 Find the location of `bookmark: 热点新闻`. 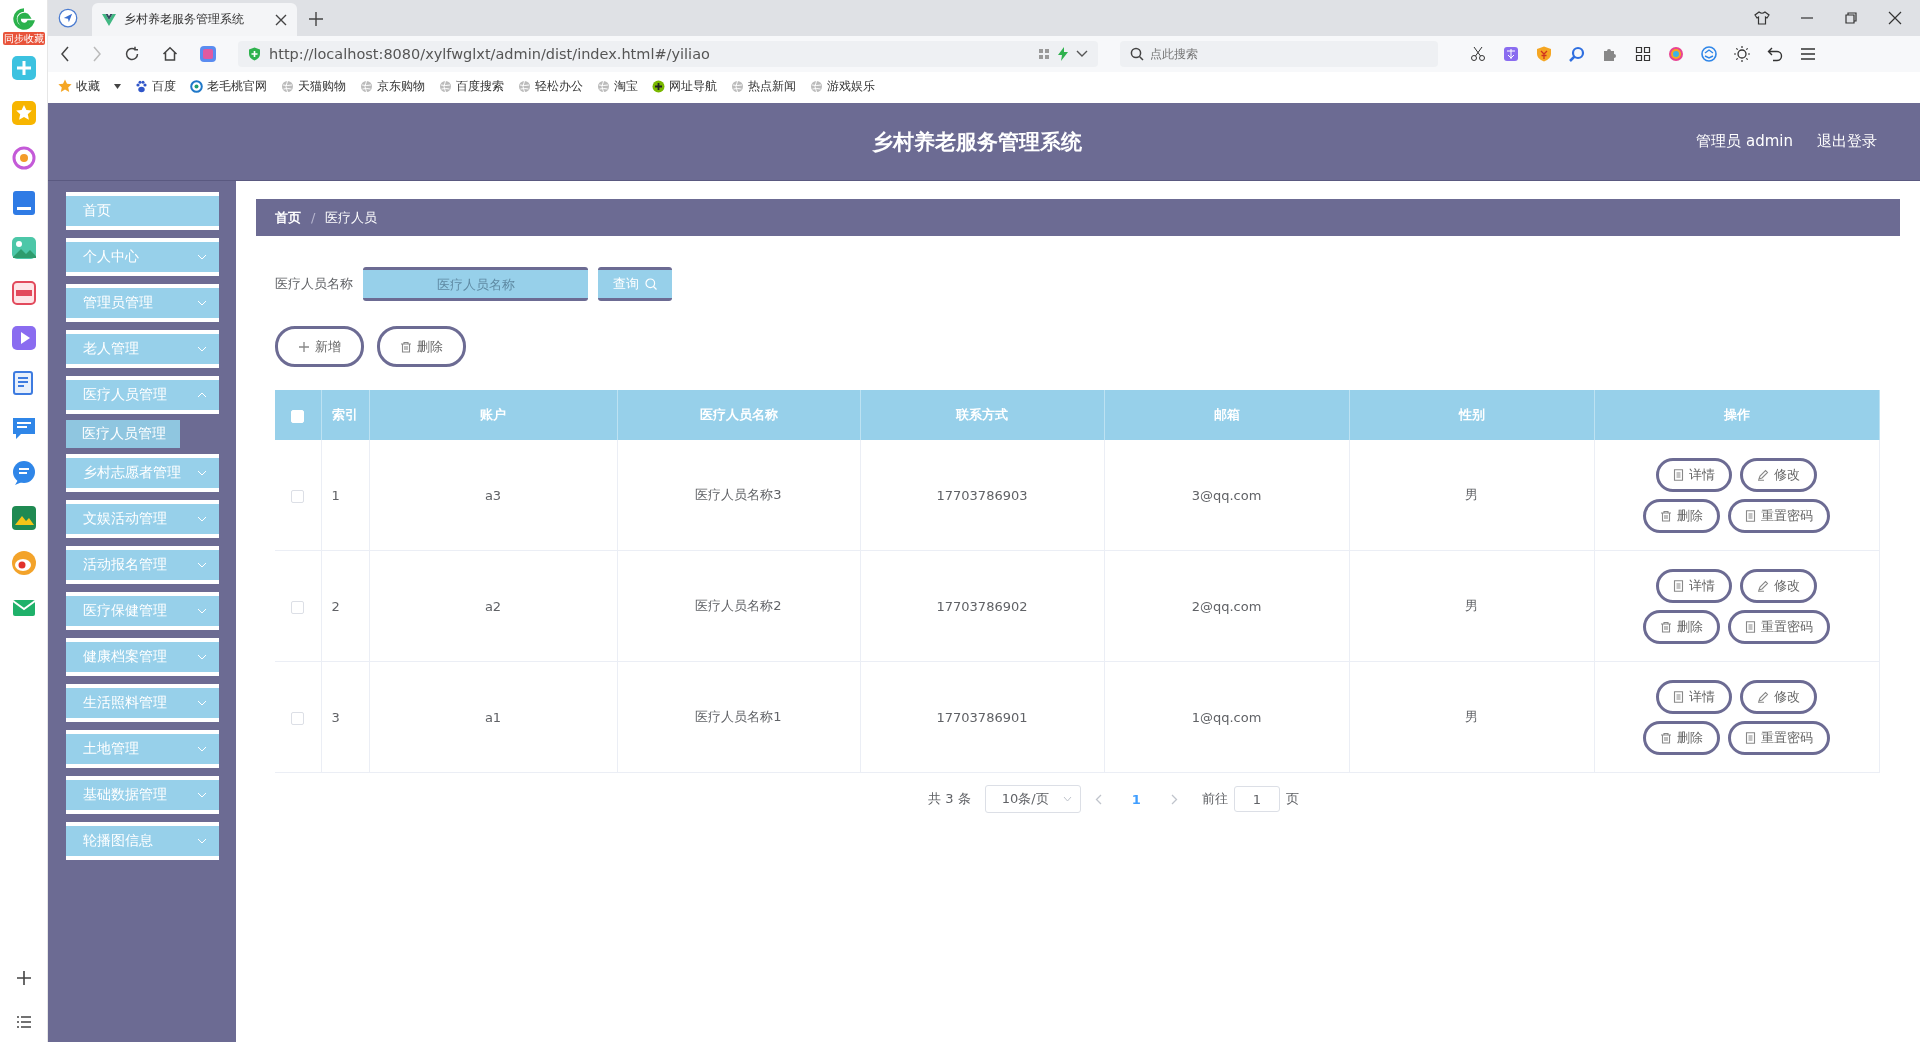

bookmark: 热点新闻 is located at coordinates (763, 86).